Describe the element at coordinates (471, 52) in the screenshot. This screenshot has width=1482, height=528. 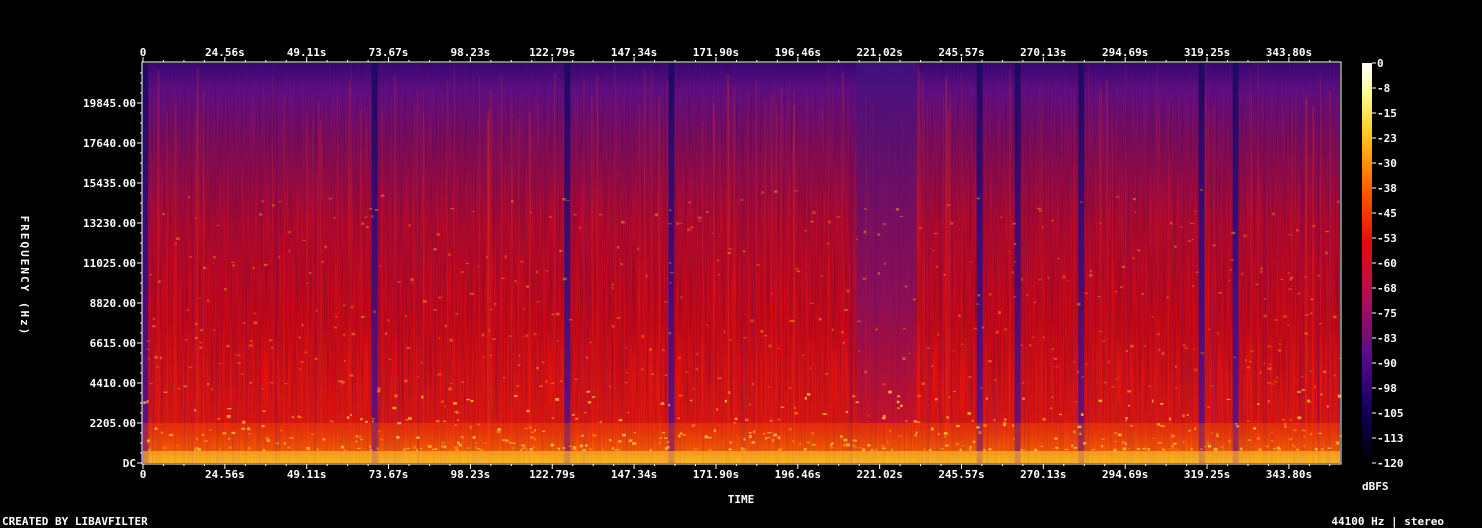
I see `x-tick-label-top: 98.23s` at that location.